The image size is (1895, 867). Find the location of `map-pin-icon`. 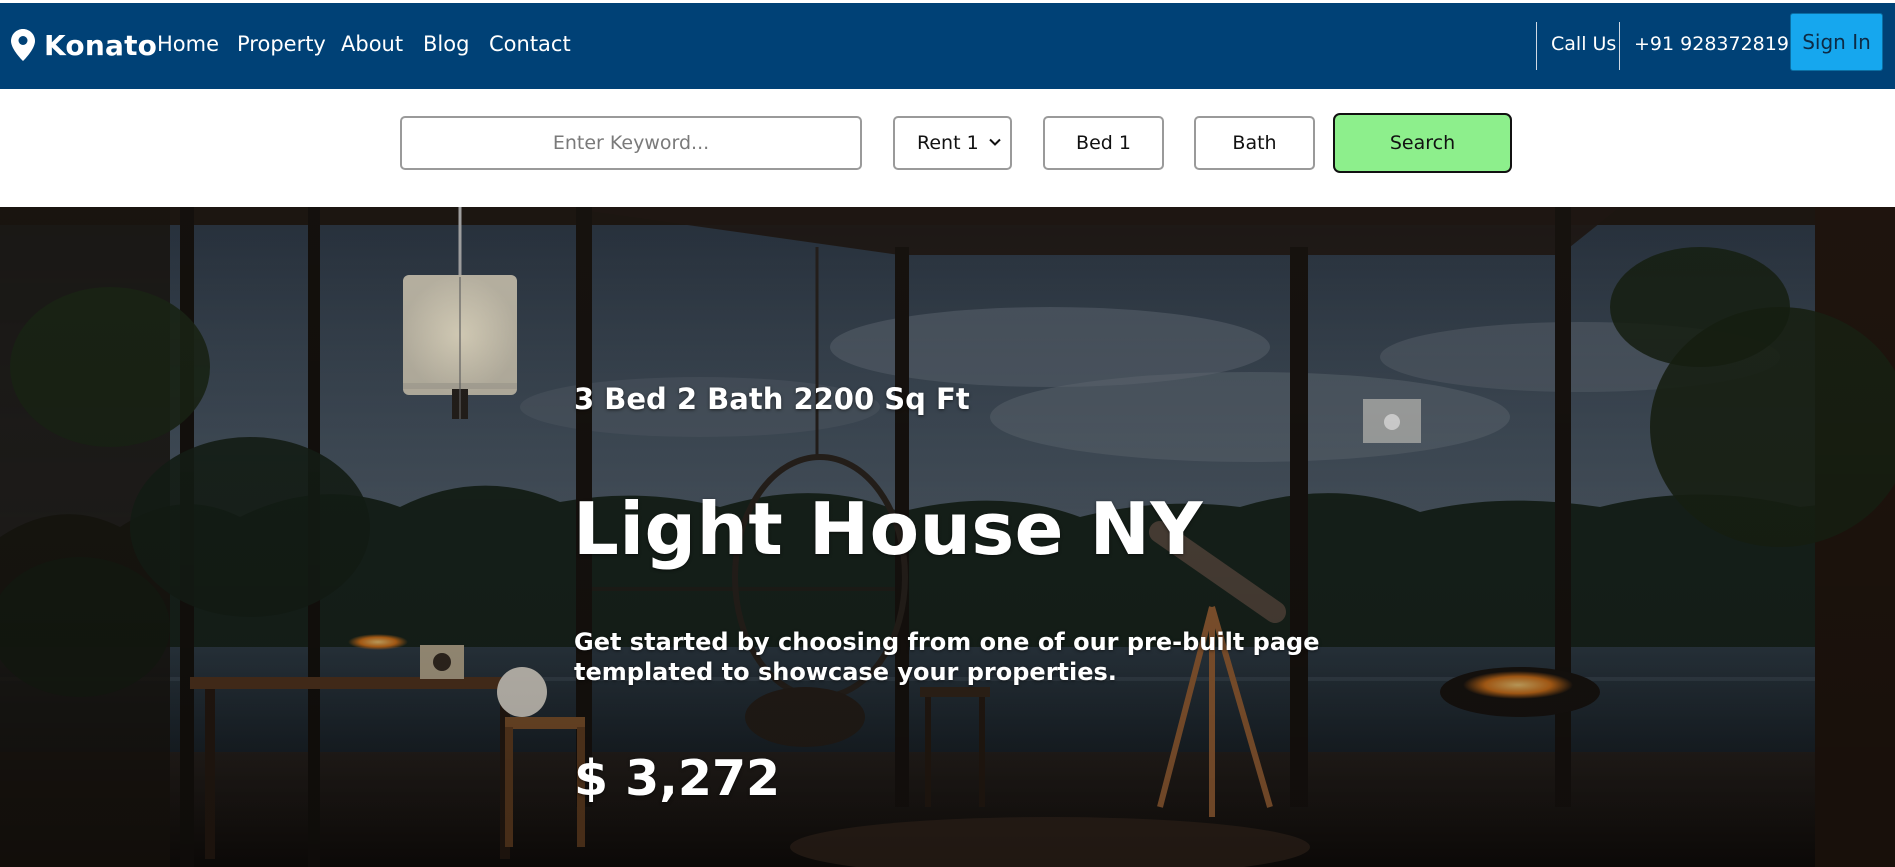

map-pin-icon is located at coordinates (23, 45).